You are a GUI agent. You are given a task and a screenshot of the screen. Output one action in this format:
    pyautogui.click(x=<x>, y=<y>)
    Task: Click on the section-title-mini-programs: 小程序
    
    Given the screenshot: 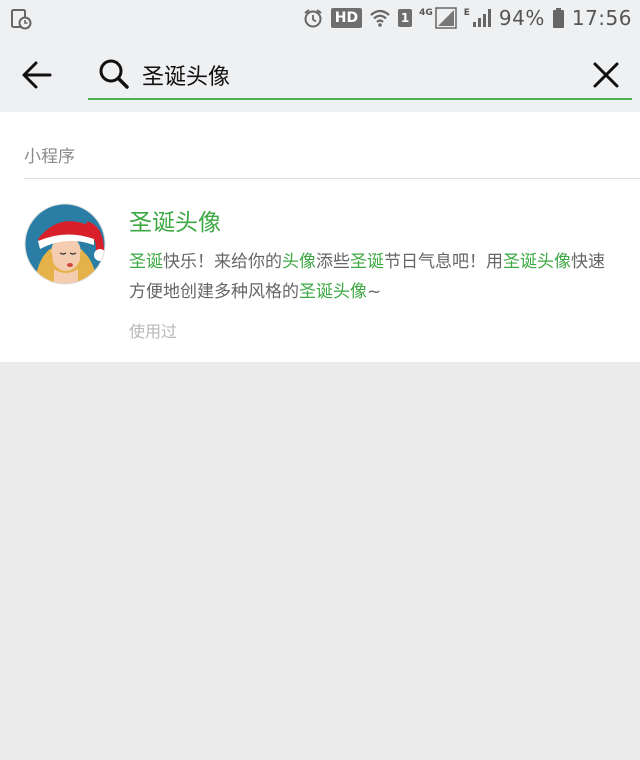 What is the action you would take?
    pyautogui.click(x=49, y=157)
    